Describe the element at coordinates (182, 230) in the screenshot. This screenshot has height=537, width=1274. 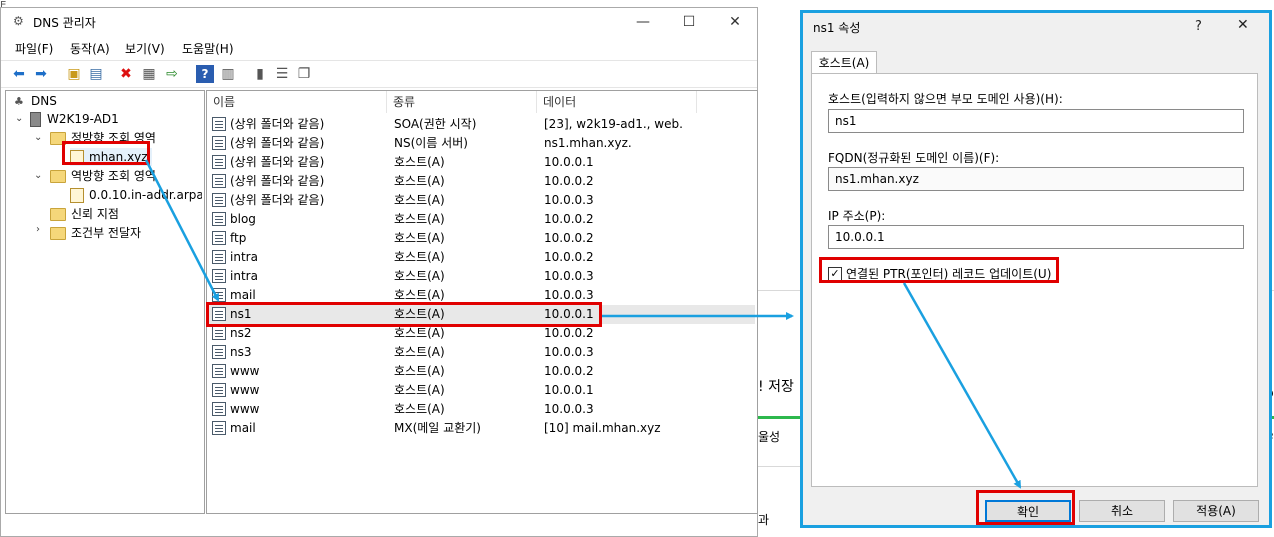
I see `arrow-zone-to-record` at that location.